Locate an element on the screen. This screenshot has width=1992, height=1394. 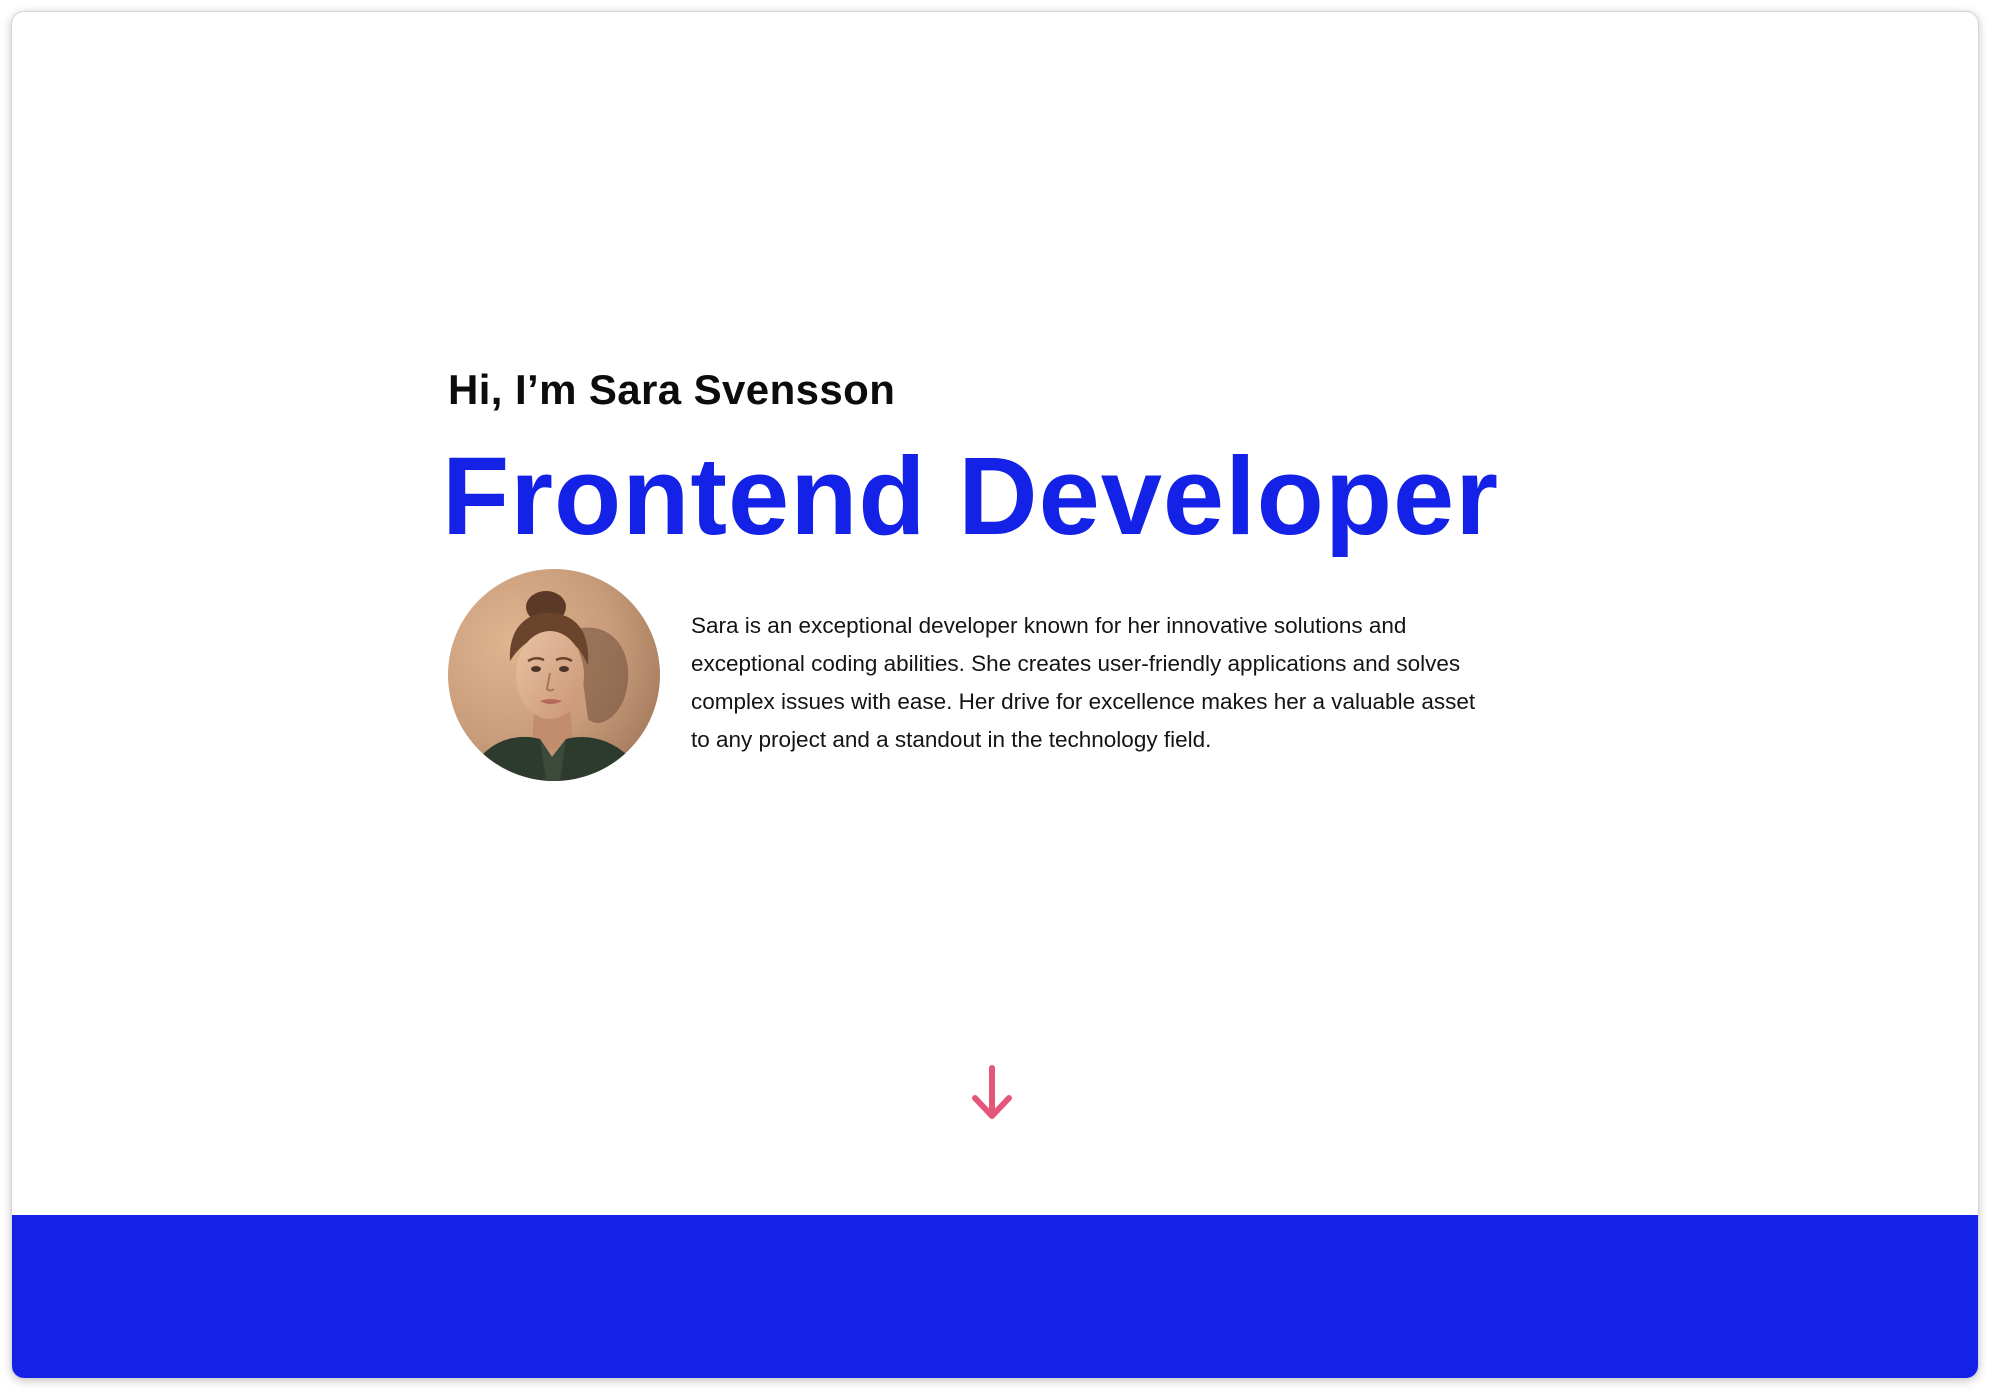
portrait-photo-icon is located at coordinates (554, 675).